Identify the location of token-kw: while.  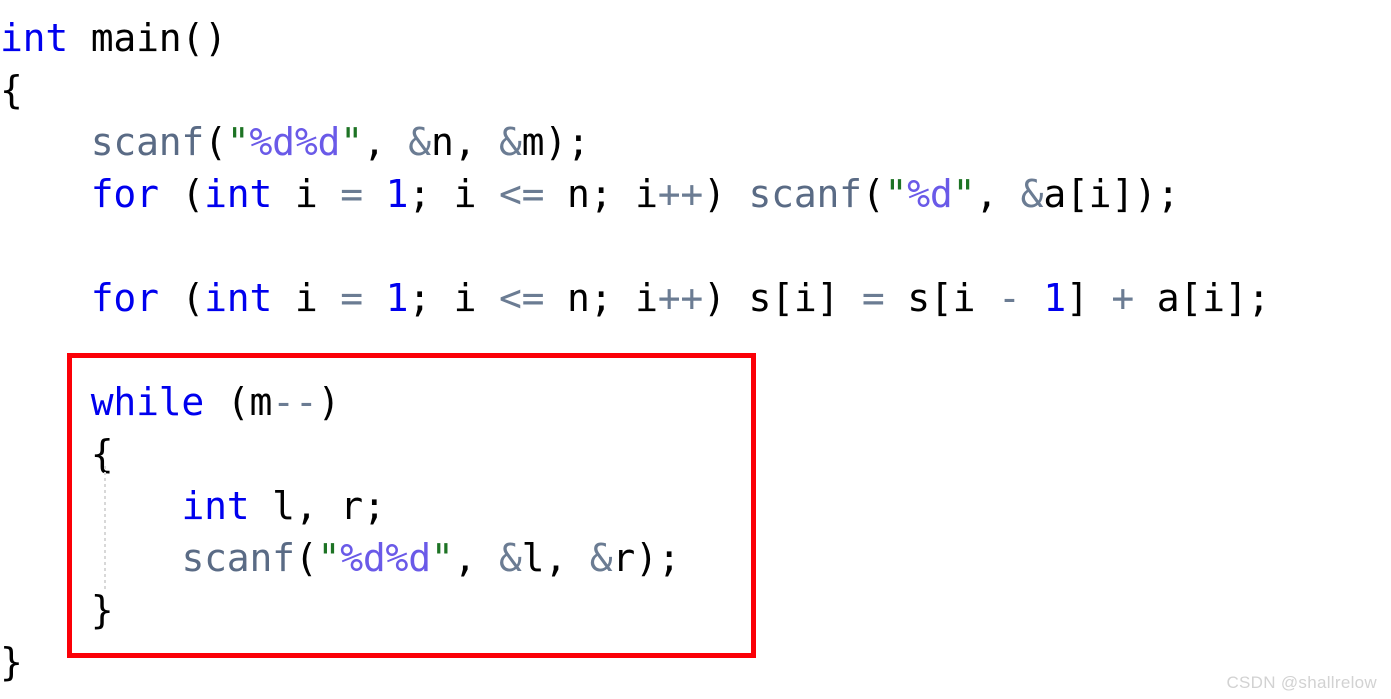
(147, 402).